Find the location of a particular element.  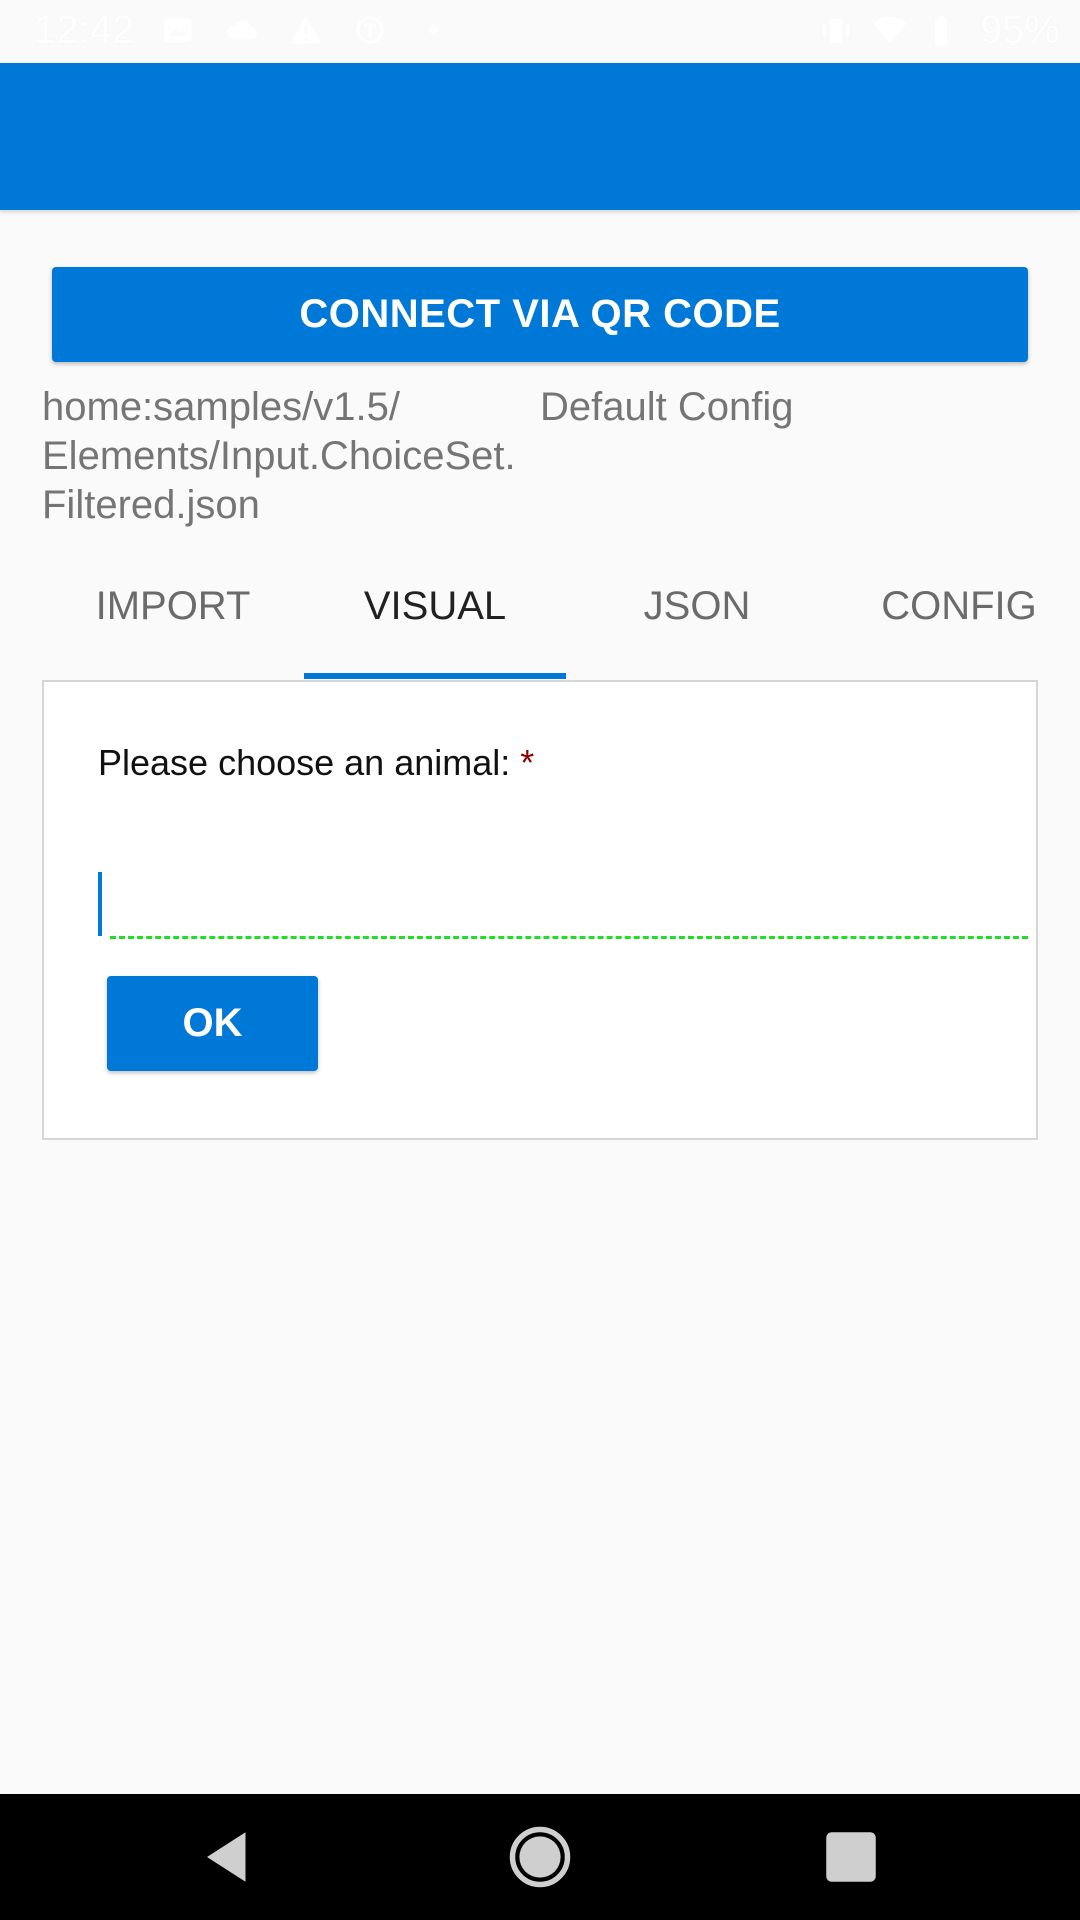

battery-icon is located at coordinates (940, 30).